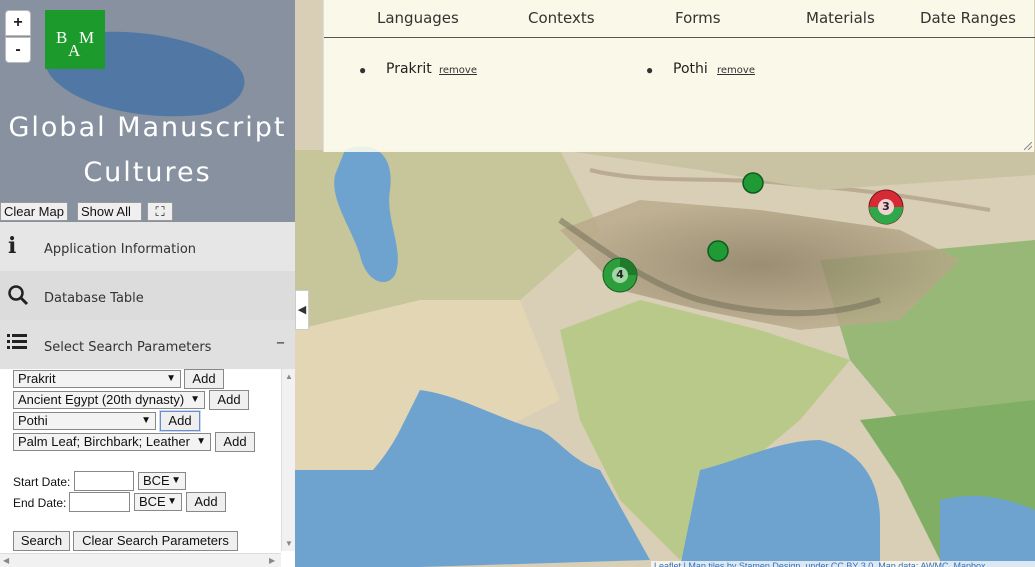 The width and height of the screenshot is (1035, 567). I want to click on app-title: Global Manuscript Cultures, so click(147, 150).